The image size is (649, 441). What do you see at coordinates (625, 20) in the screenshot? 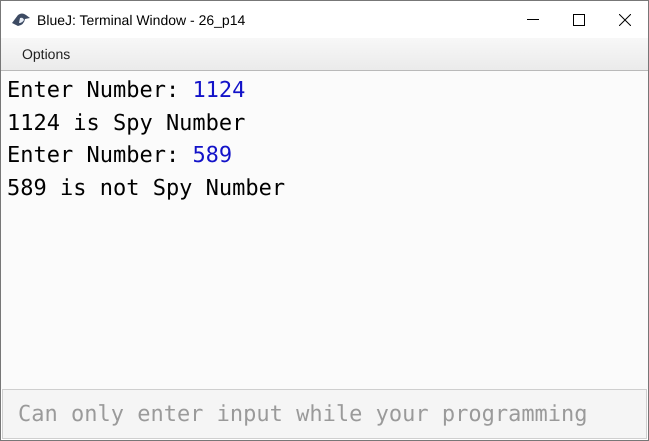
I see `close-icon` at bounding box center [625, 20].